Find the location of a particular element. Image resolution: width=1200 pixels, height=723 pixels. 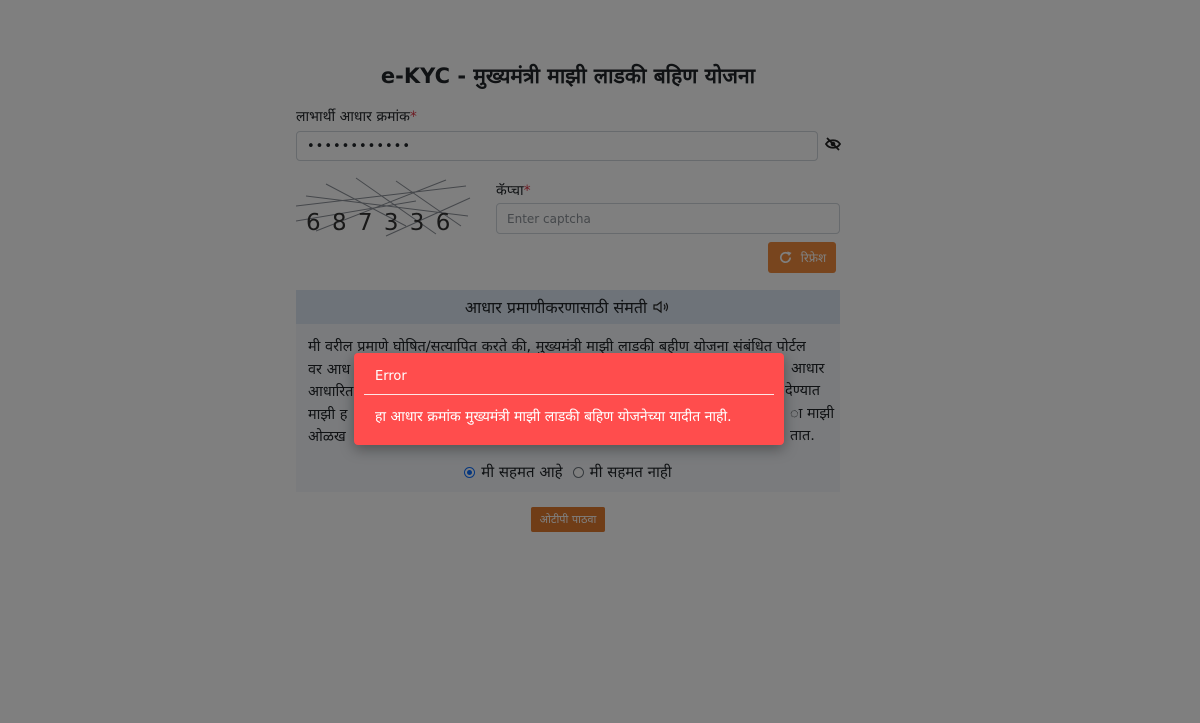

error-title: Error is located at coordinates (391, 376).